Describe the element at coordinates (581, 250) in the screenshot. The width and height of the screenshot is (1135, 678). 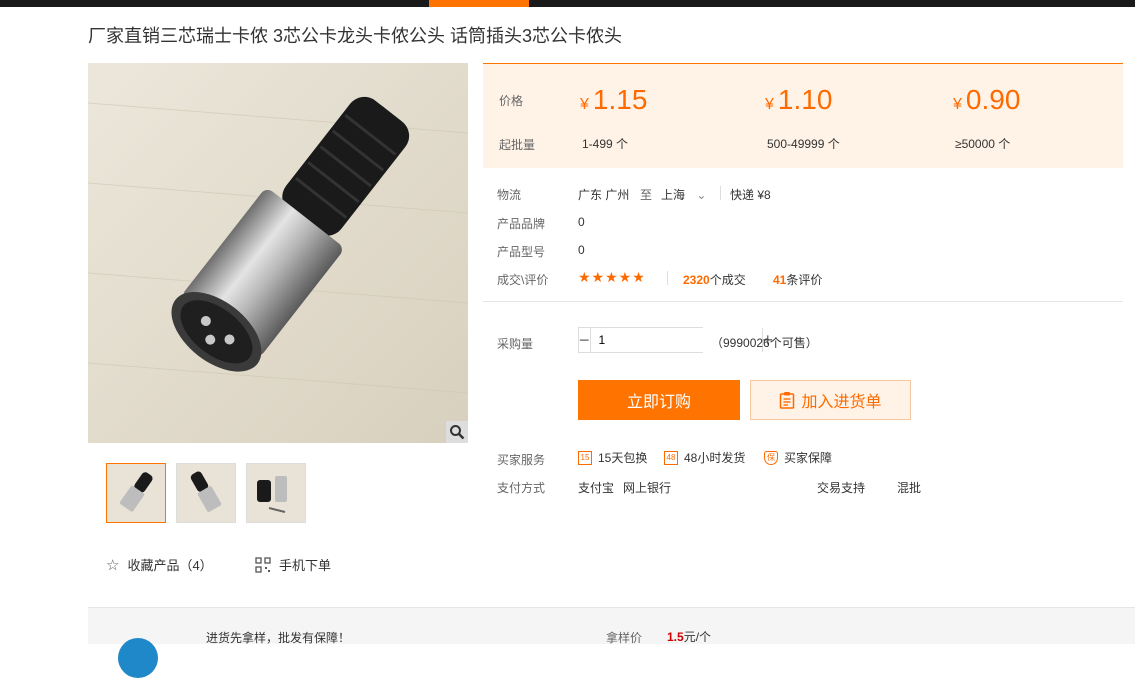
I see `model-value: 0` at that location.